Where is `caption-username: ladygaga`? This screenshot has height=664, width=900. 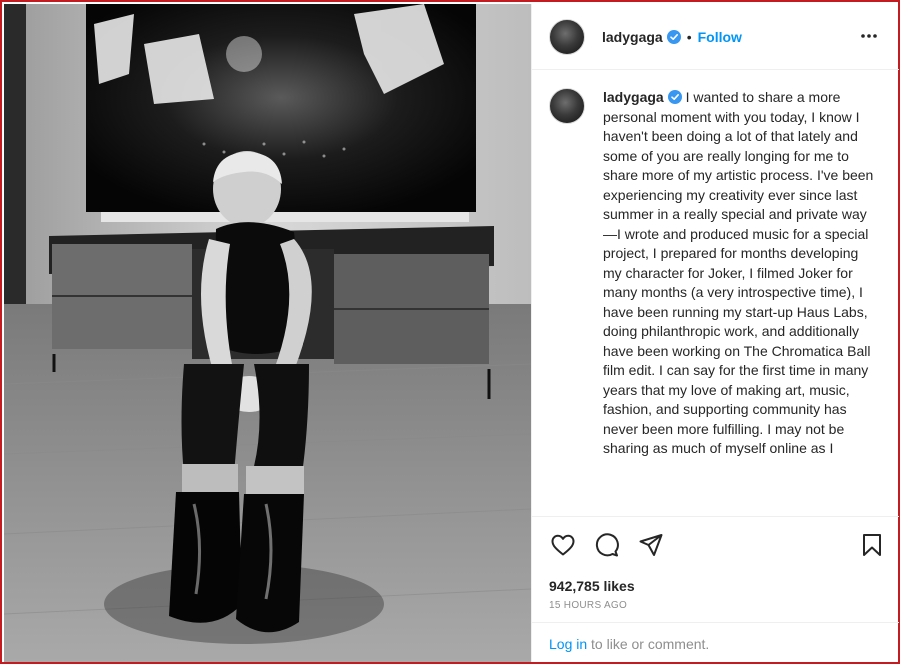
caption-username: ladygaga is located at coordinates (633, 97).